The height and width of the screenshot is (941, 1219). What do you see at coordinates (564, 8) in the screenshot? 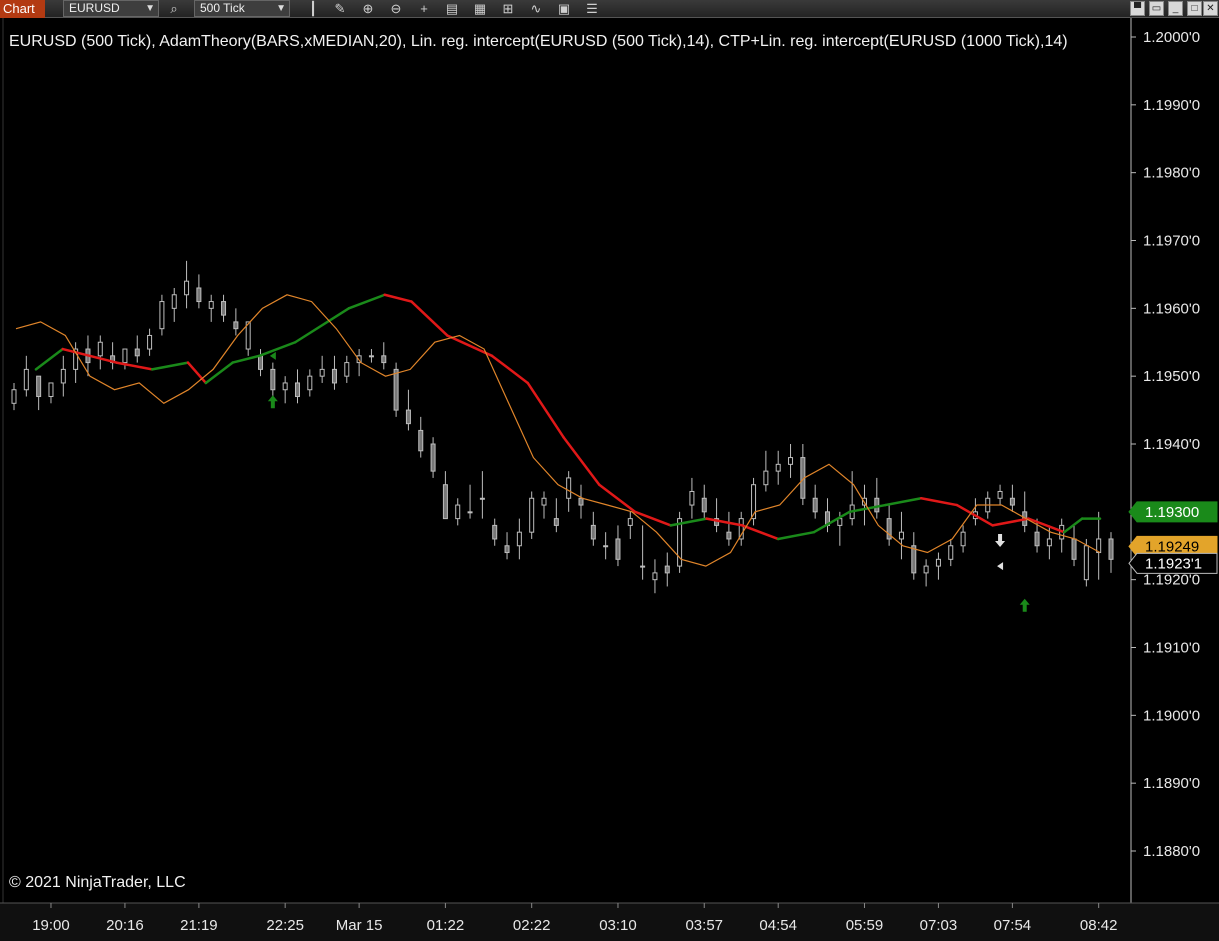
I see `chart-trader-icon: ▣` at bounding box center [564, 8].